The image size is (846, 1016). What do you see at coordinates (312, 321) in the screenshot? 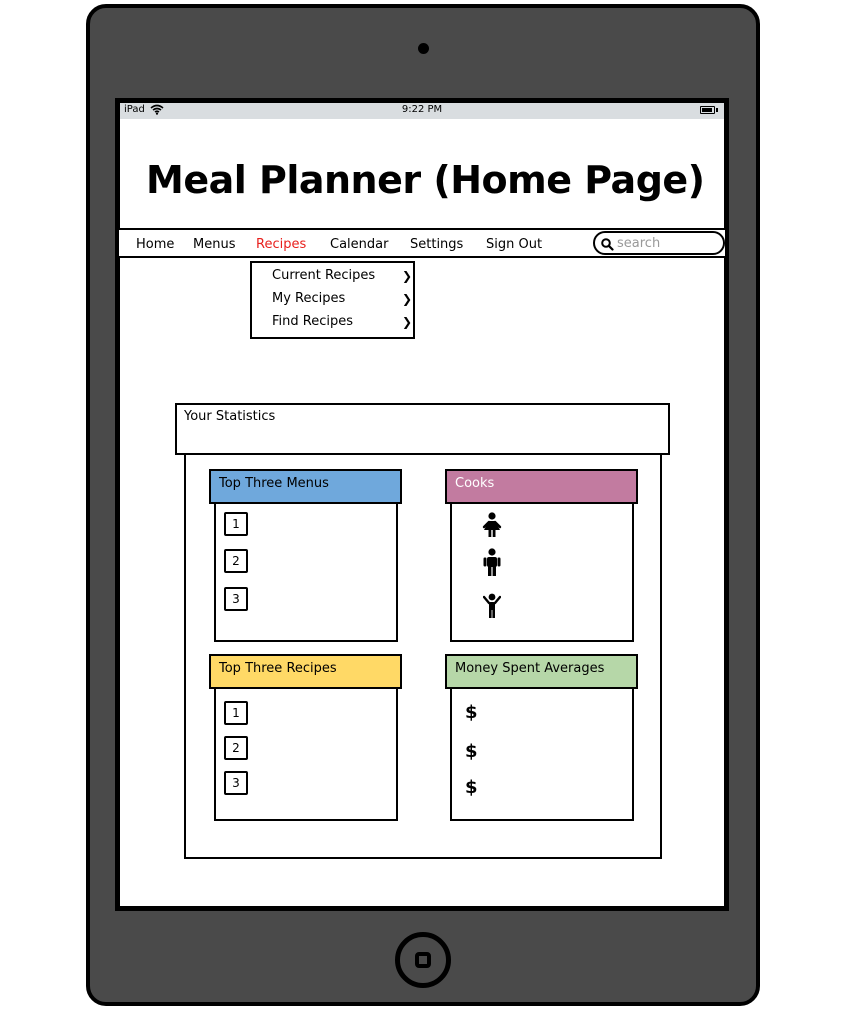
I see `dropdown-item-label: Find Recipes` at bounding box center [312, 321].